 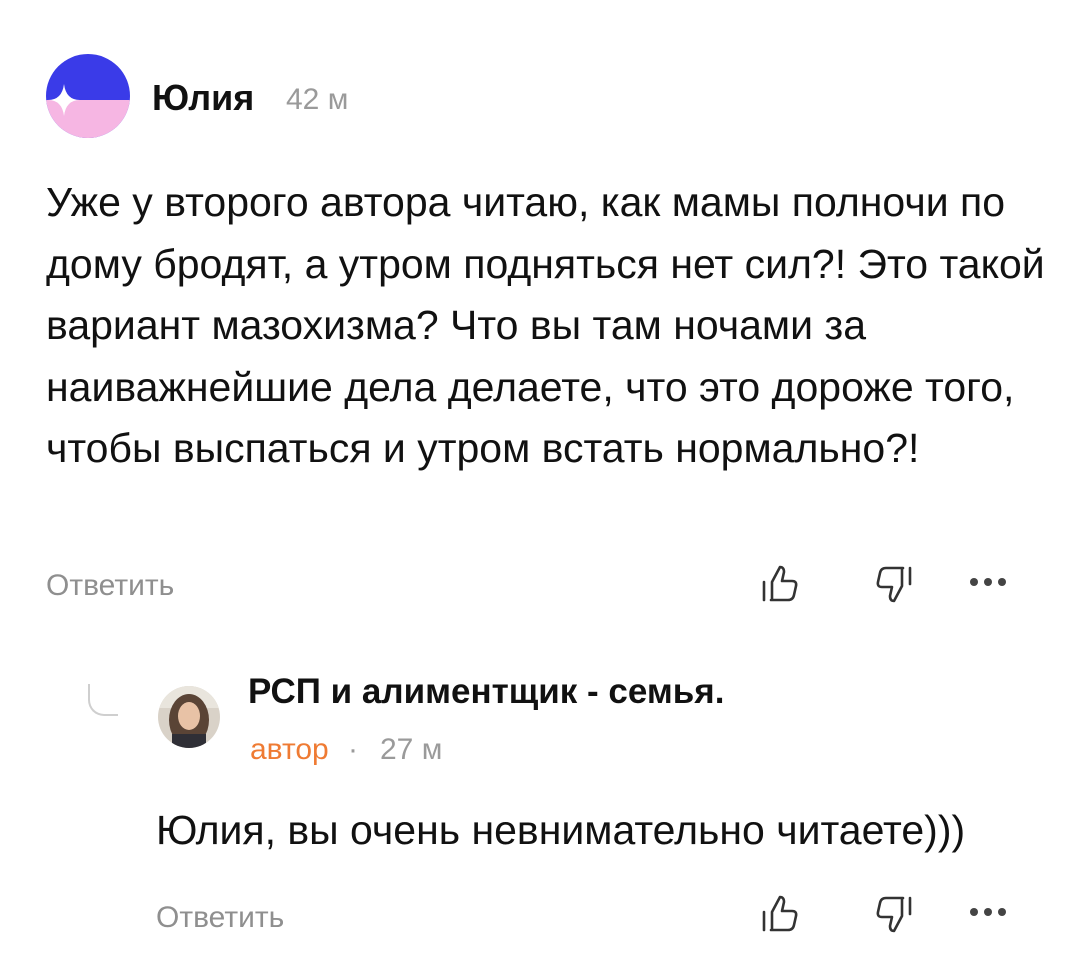 I want to click on avatar-icon, so click(x=88, y=96).